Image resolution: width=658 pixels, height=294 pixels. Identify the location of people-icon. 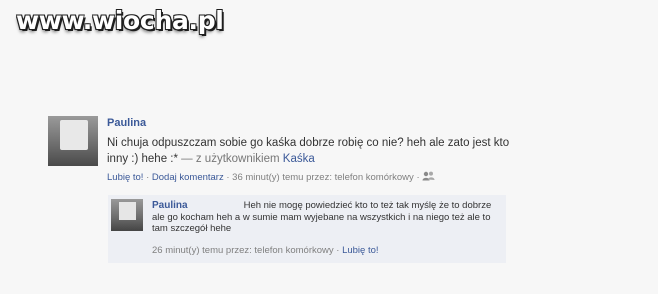
(428, 177).